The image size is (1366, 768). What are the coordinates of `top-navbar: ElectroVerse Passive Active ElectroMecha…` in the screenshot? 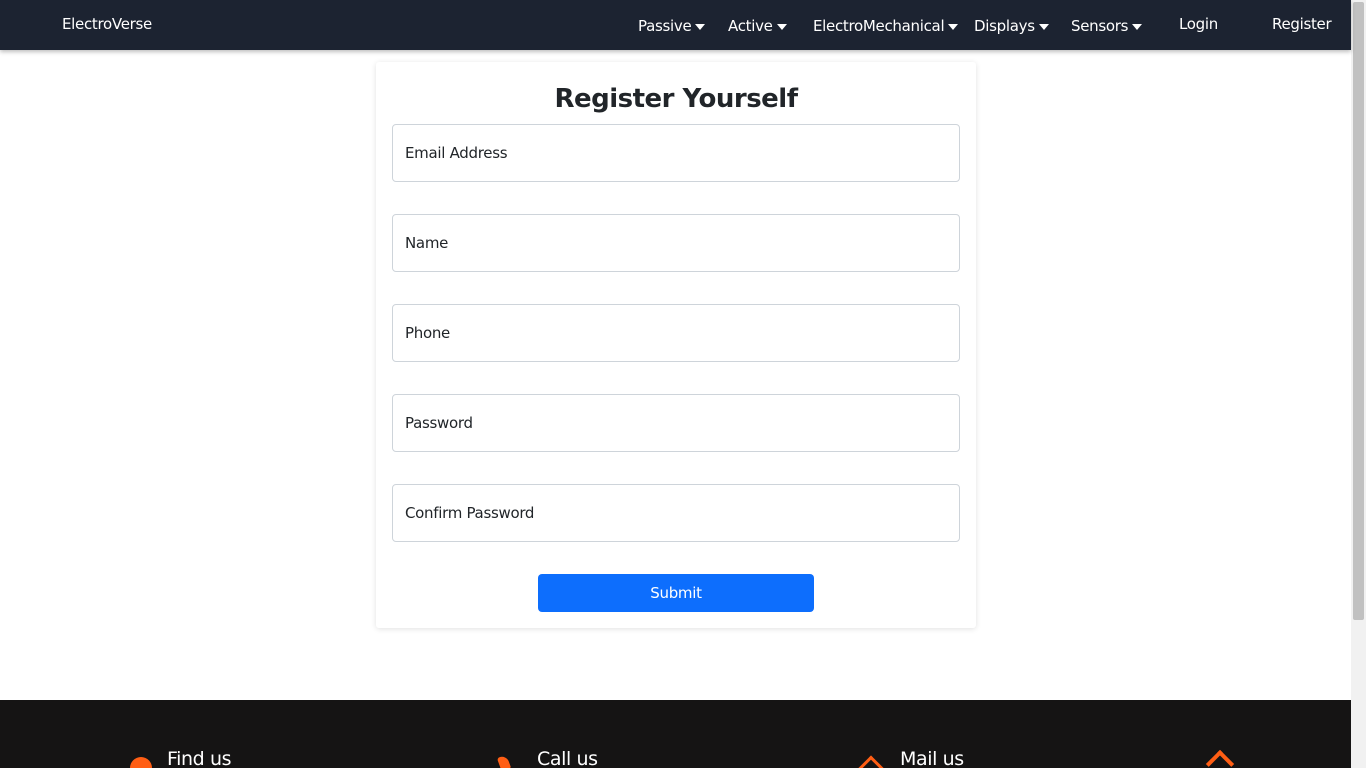 It's located at (675, 25).